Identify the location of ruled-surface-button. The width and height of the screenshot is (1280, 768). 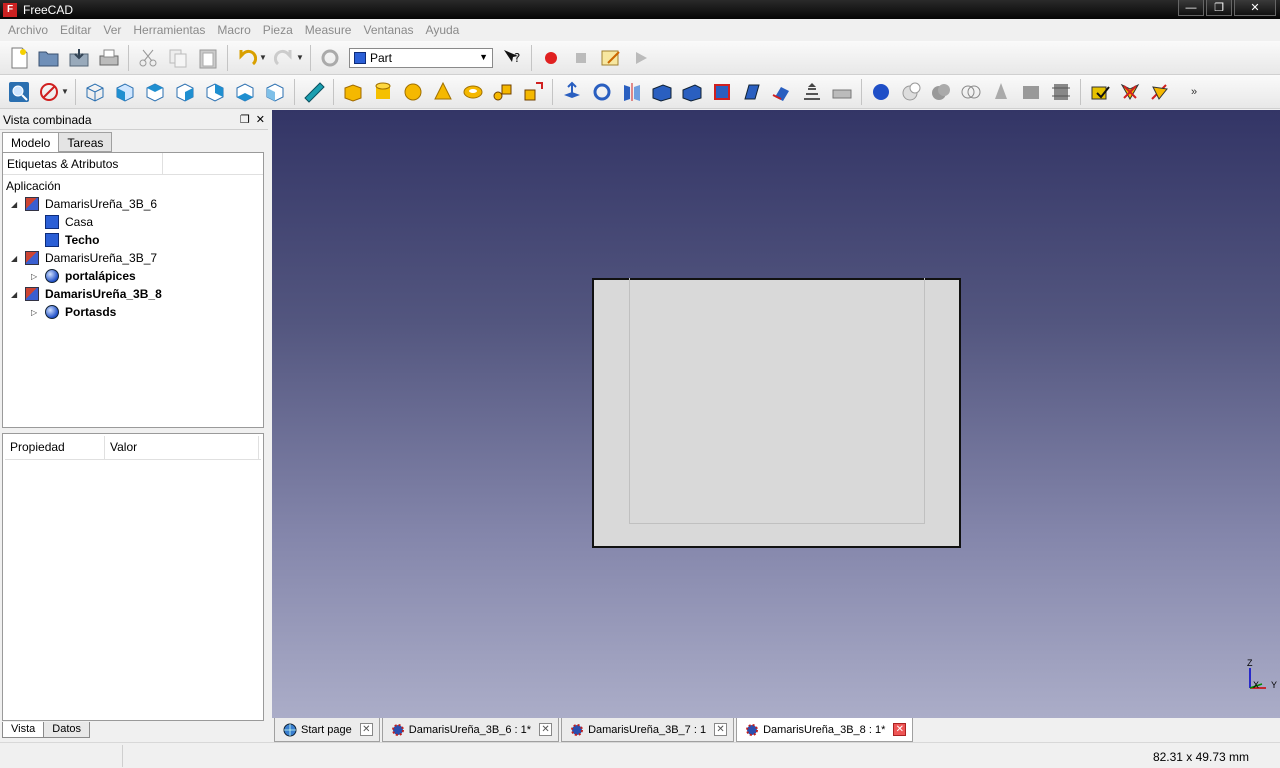
(752, 92).